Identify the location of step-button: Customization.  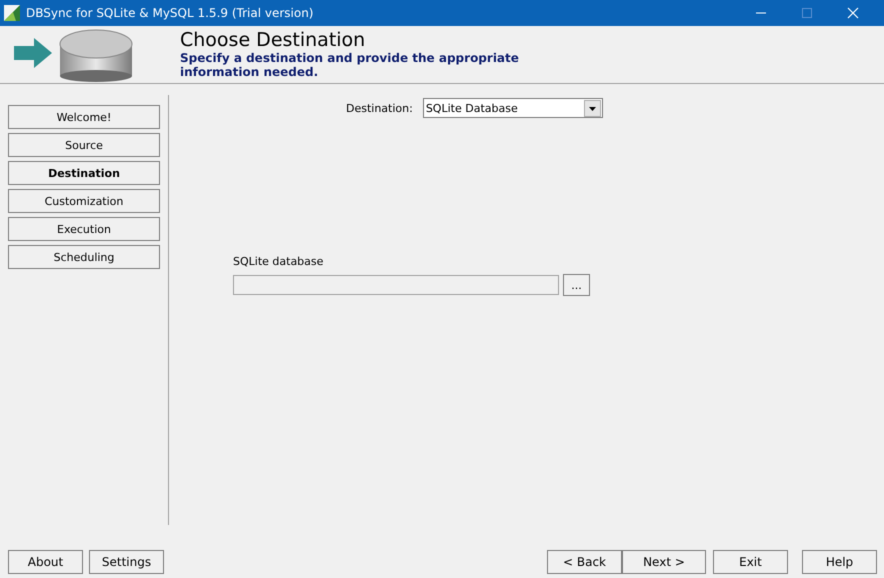
(84, 201).